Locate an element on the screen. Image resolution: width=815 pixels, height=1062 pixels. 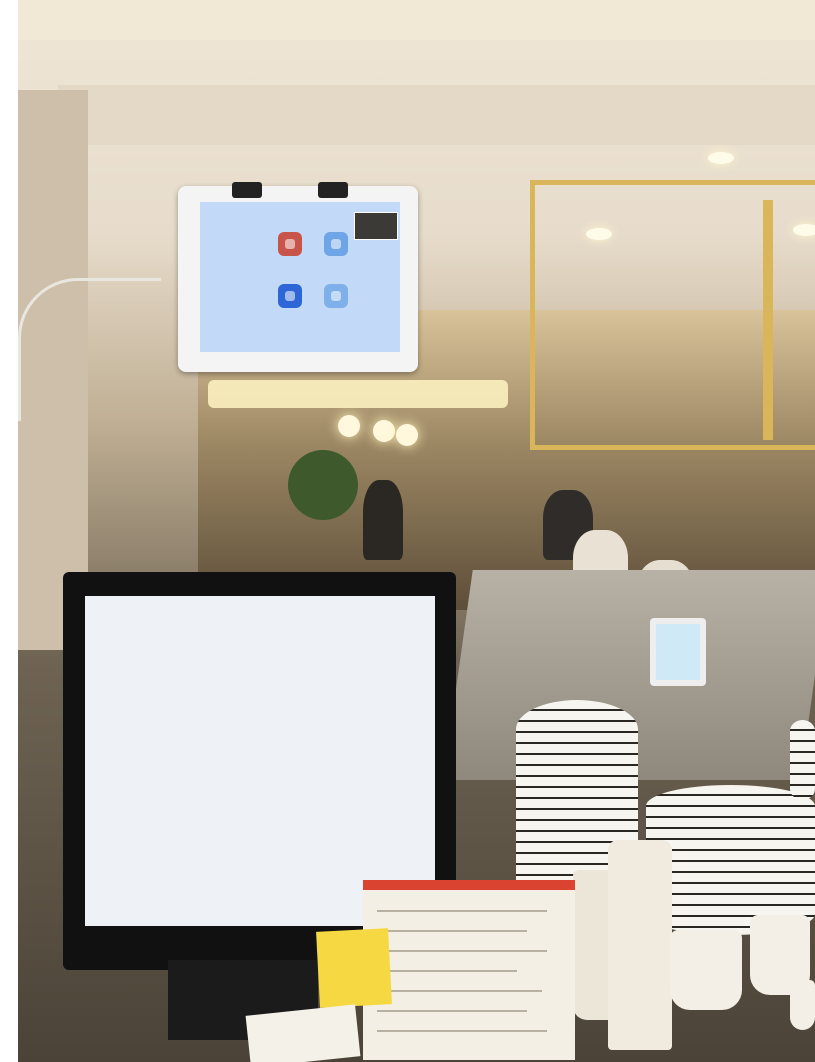
cable is located at coordinates (89, 349).